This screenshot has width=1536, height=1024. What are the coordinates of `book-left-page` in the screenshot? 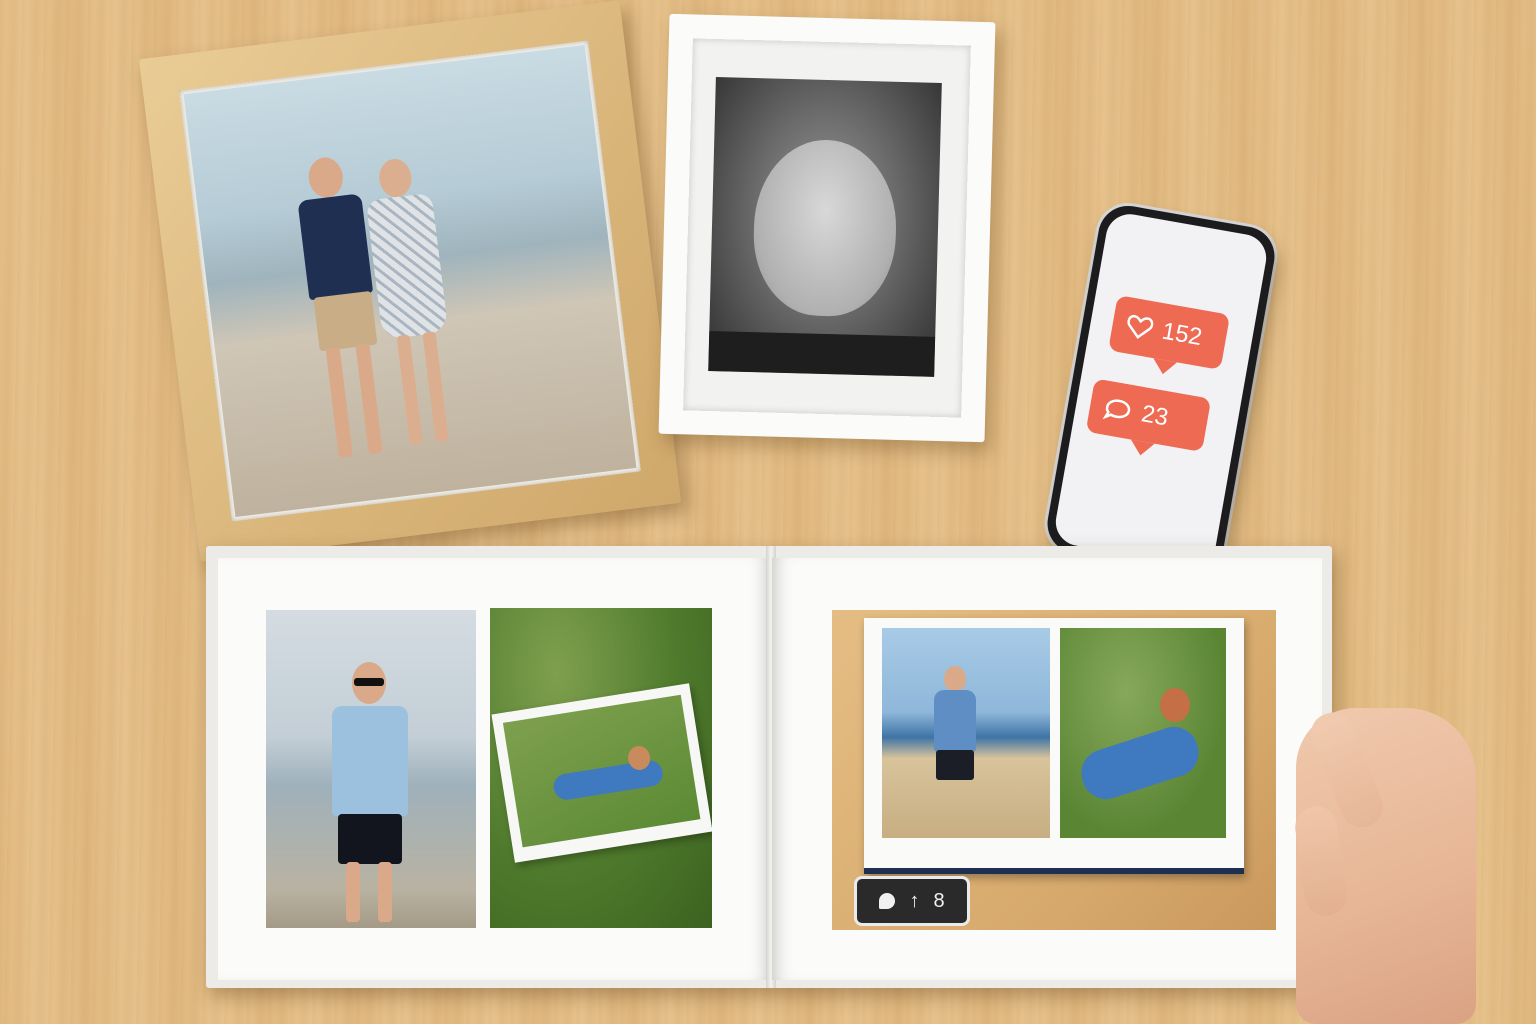 It's located at (494, 769).